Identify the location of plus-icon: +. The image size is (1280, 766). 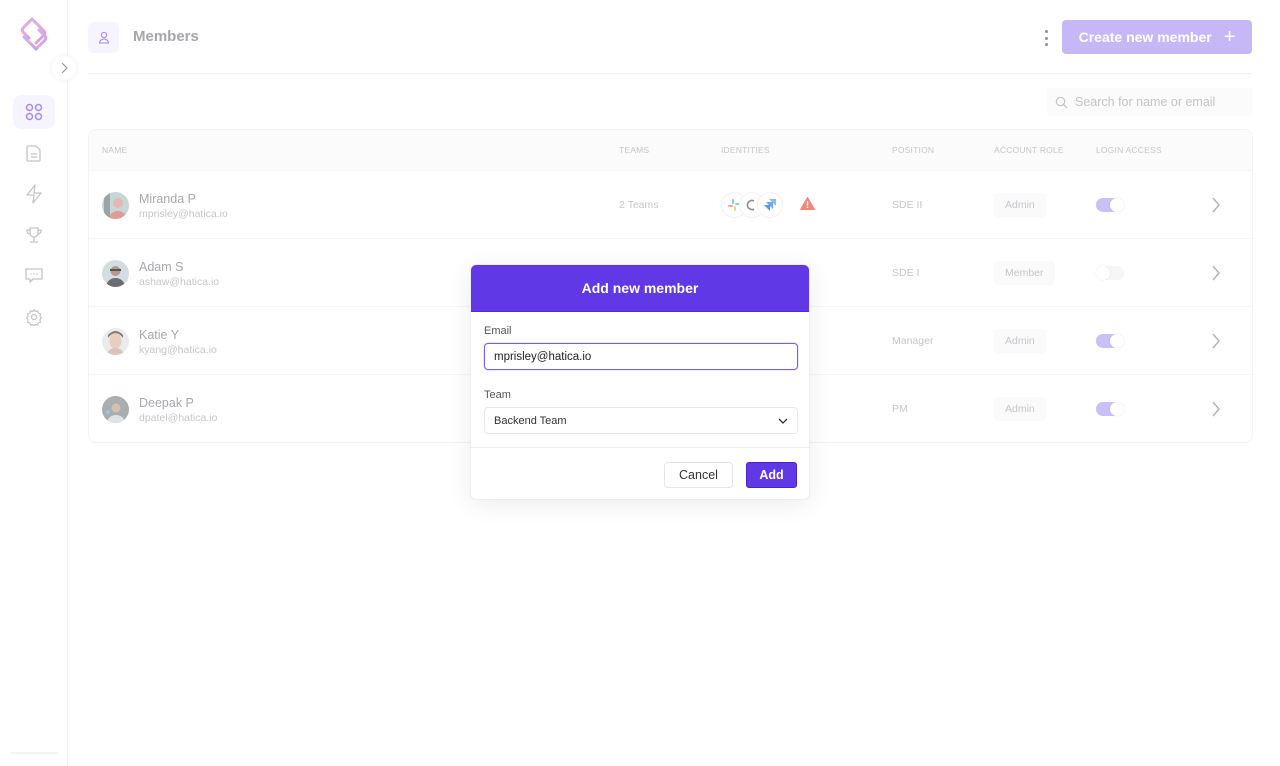
(1229, 37).